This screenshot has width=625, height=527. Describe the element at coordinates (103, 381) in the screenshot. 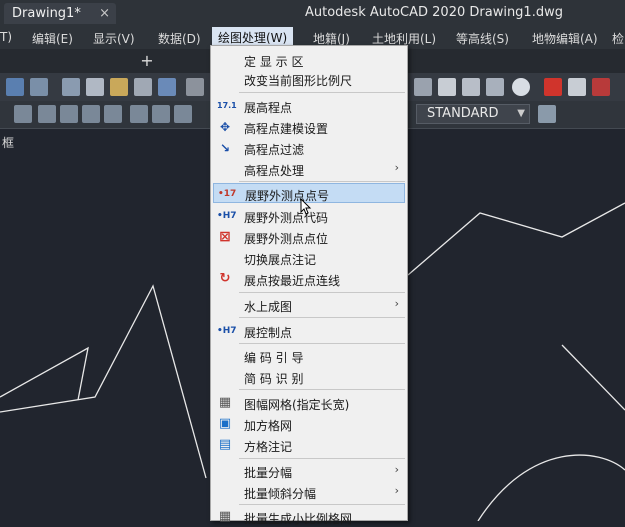

I see `polyline-left` at that location.